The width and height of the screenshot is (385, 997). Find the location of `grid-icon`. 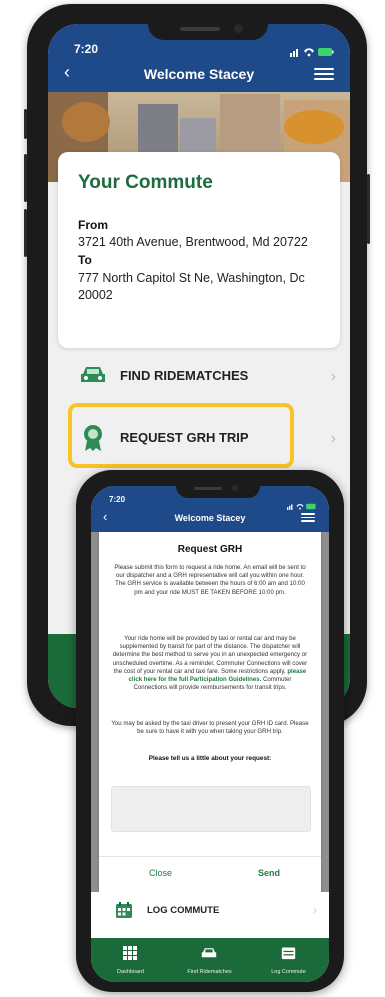

grid-icon is located at coordinates (130, 955).